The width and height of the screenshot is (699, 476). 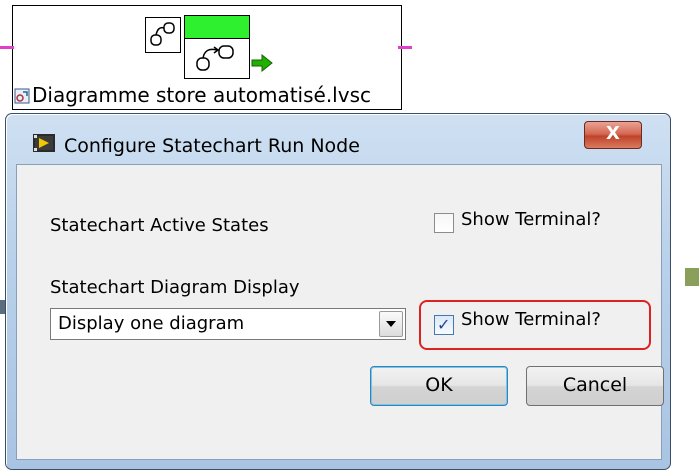 I want to click on dialog-title: Configure Statechart Run Node, so click(x=212, y=146).